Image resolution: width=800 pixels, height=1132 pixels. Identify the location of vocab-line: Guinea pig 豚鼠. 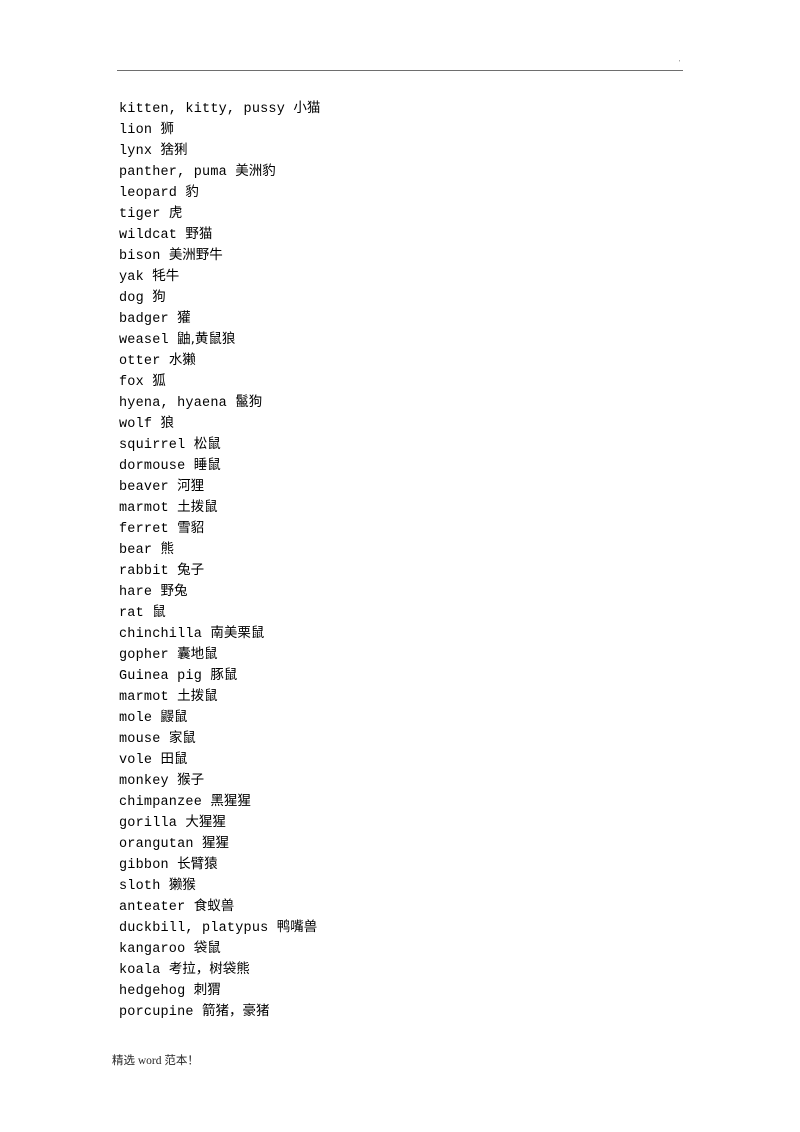
(429, 675).